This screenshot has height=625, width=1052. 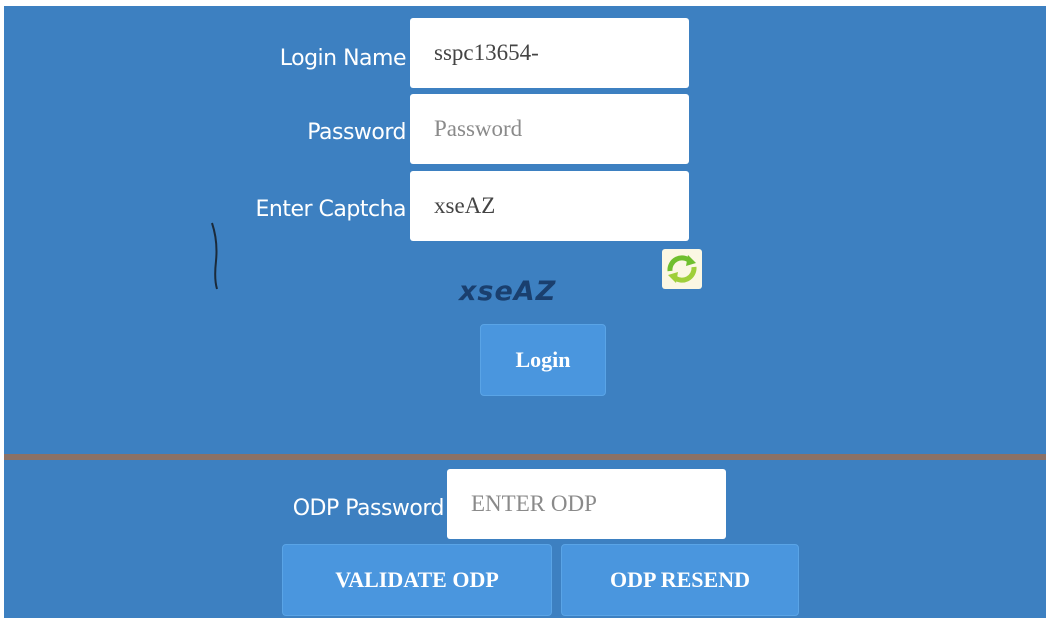 What do you see at coordinates (586, 504) in the screenshot?
I see `odp-password-input` at bounding box center [586, 504].